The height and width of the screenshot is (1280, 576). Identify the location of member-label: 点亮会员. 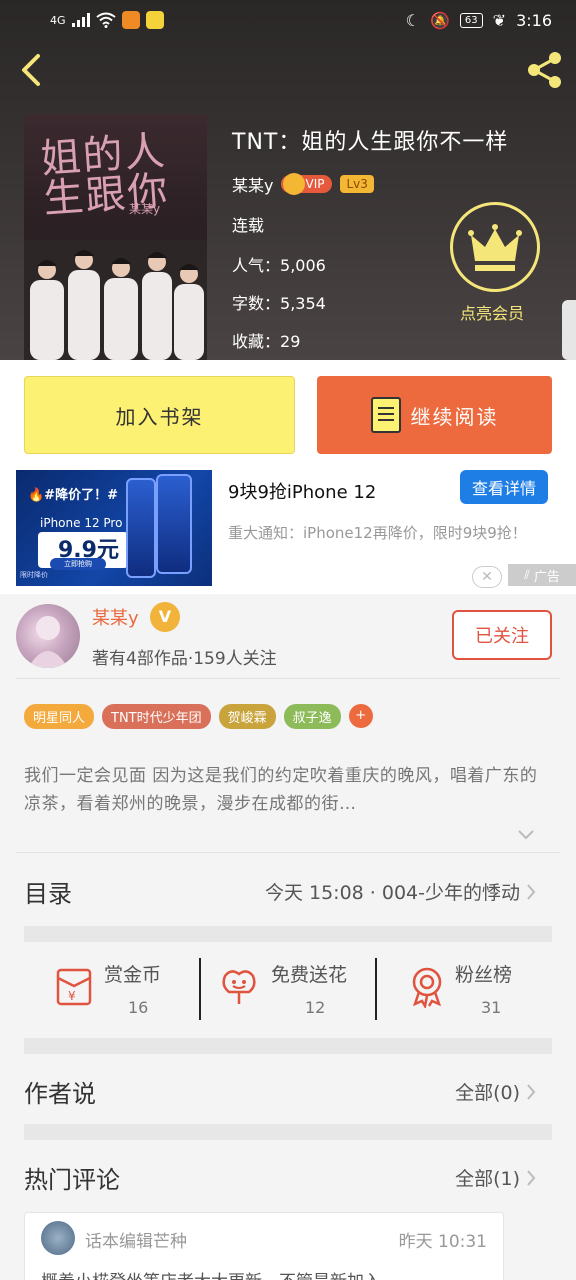
(492, 312).